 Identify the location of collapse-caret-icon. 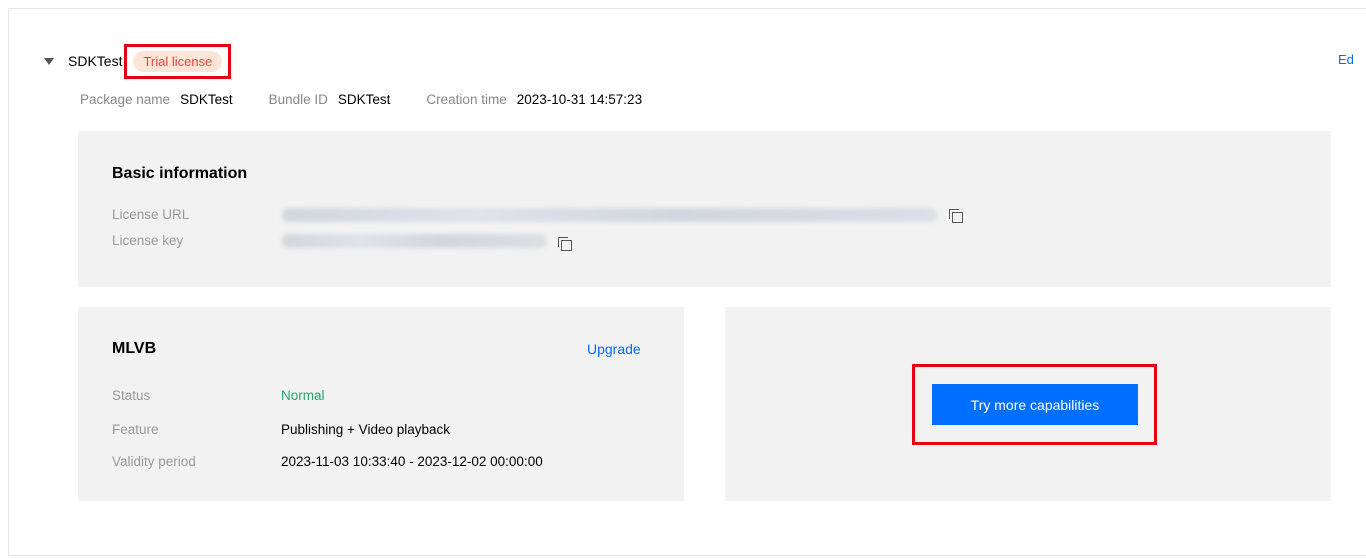
(49, 61).